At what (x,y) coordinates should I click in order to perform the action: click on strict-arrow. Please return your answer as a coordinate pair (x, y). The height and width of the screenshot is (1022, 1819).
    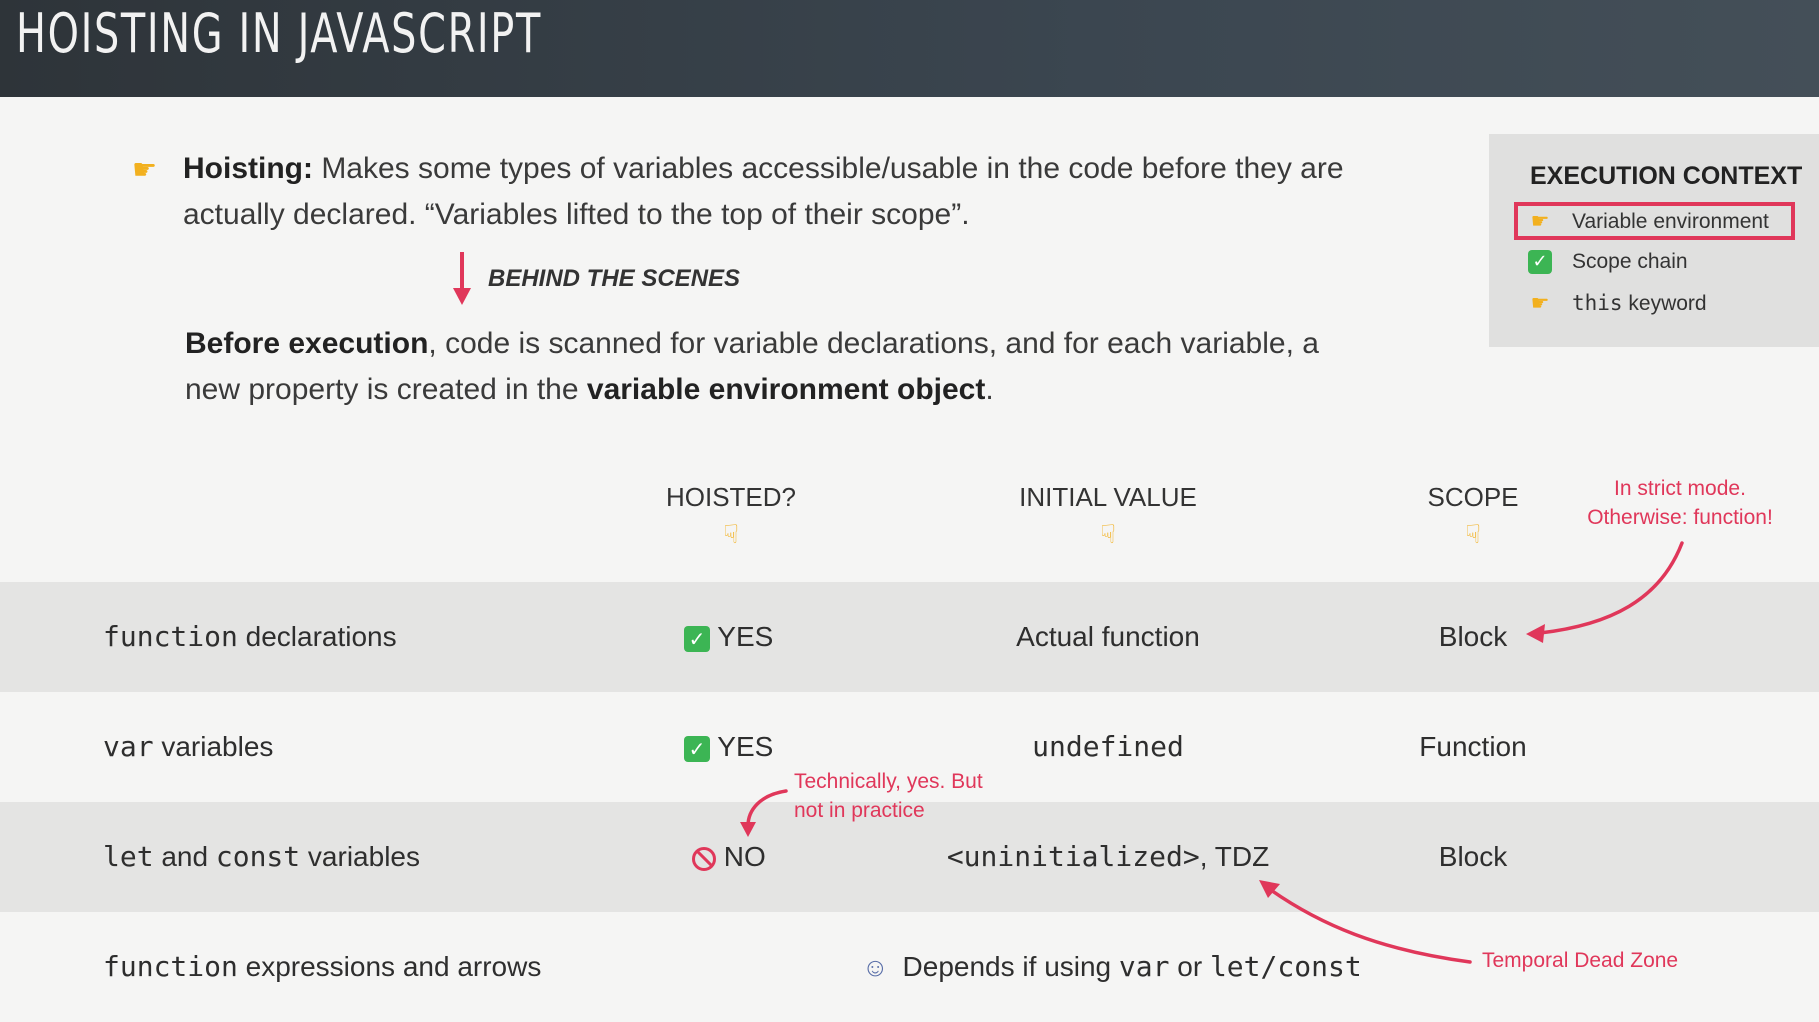
    Looking at the image, I should click on (1611, 588).